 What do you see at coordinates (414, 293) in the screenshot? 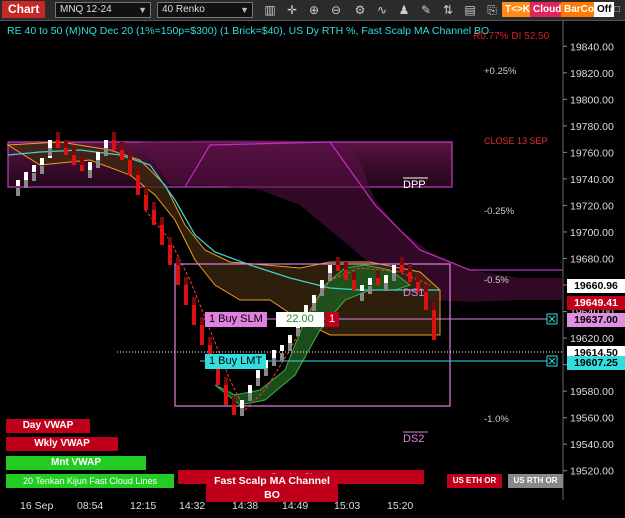
I see `ds1-label: DS1` at bounding box center [414, 293].